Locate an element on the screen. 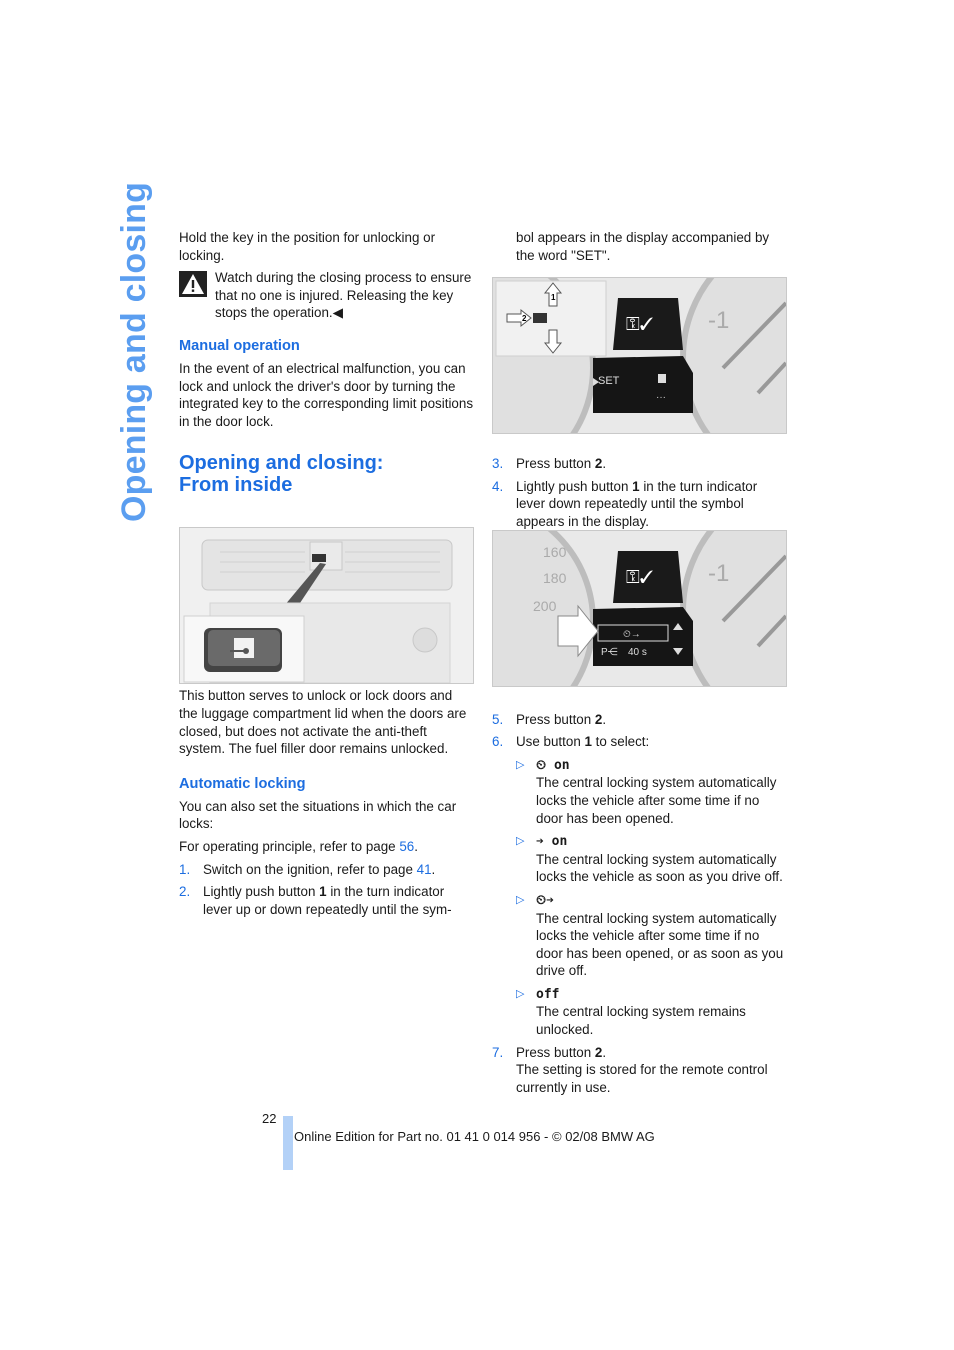  page-link-56: 56 is located at coordinates (406, 846).